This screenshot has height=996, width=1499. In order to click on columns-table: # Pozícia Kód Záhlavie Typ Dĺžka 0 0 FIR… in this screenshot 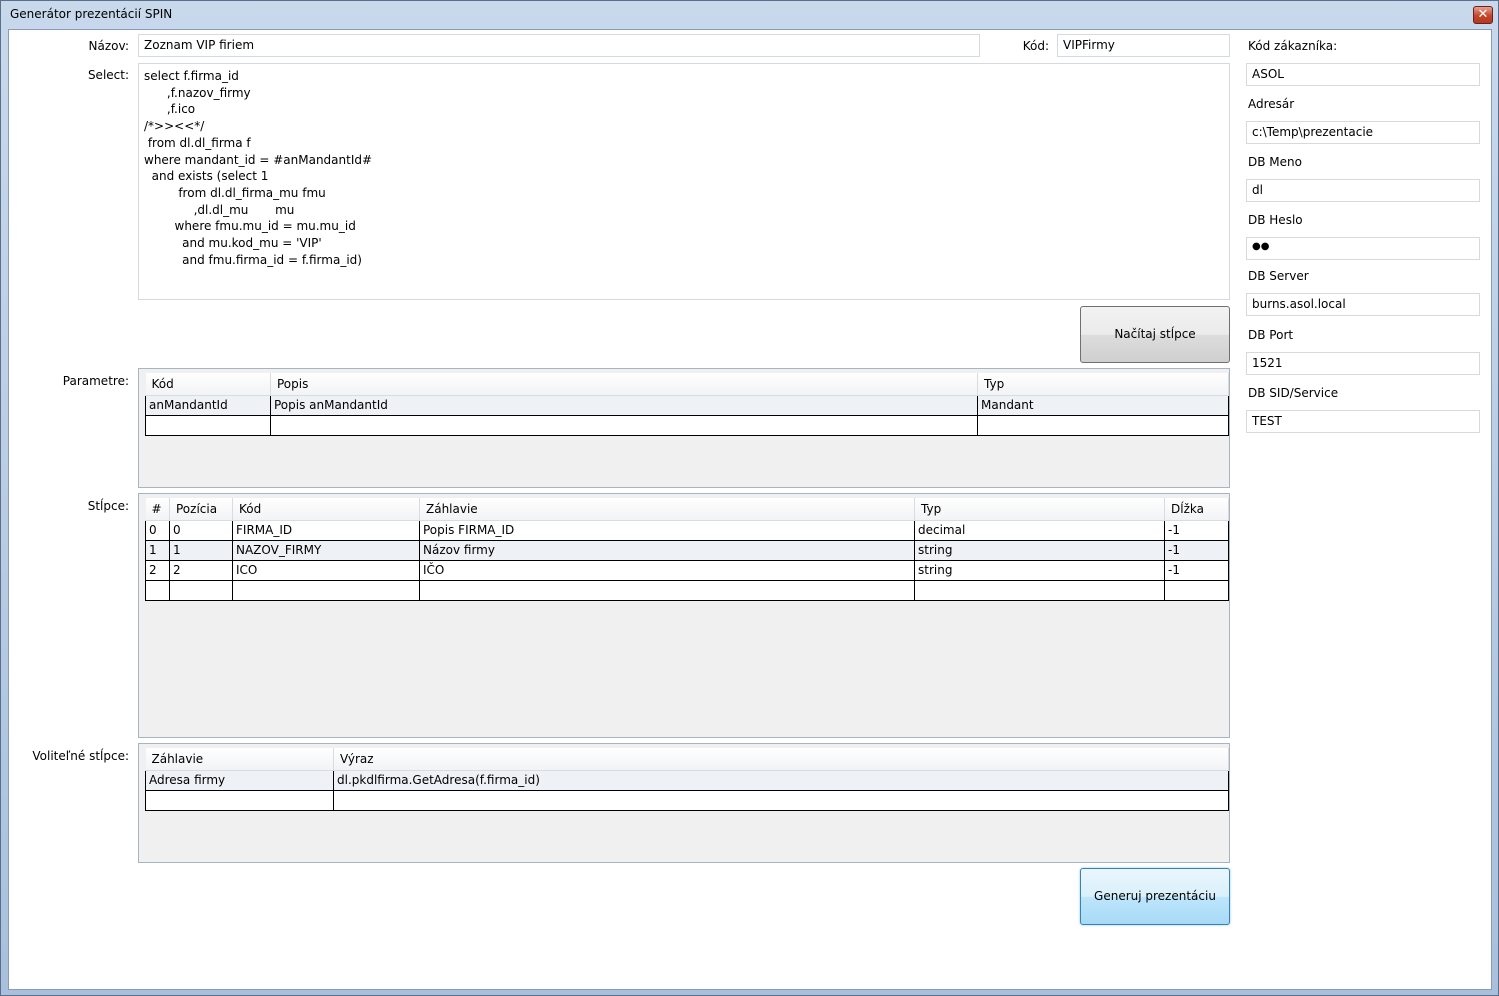, I will do `click(687, 549)`.